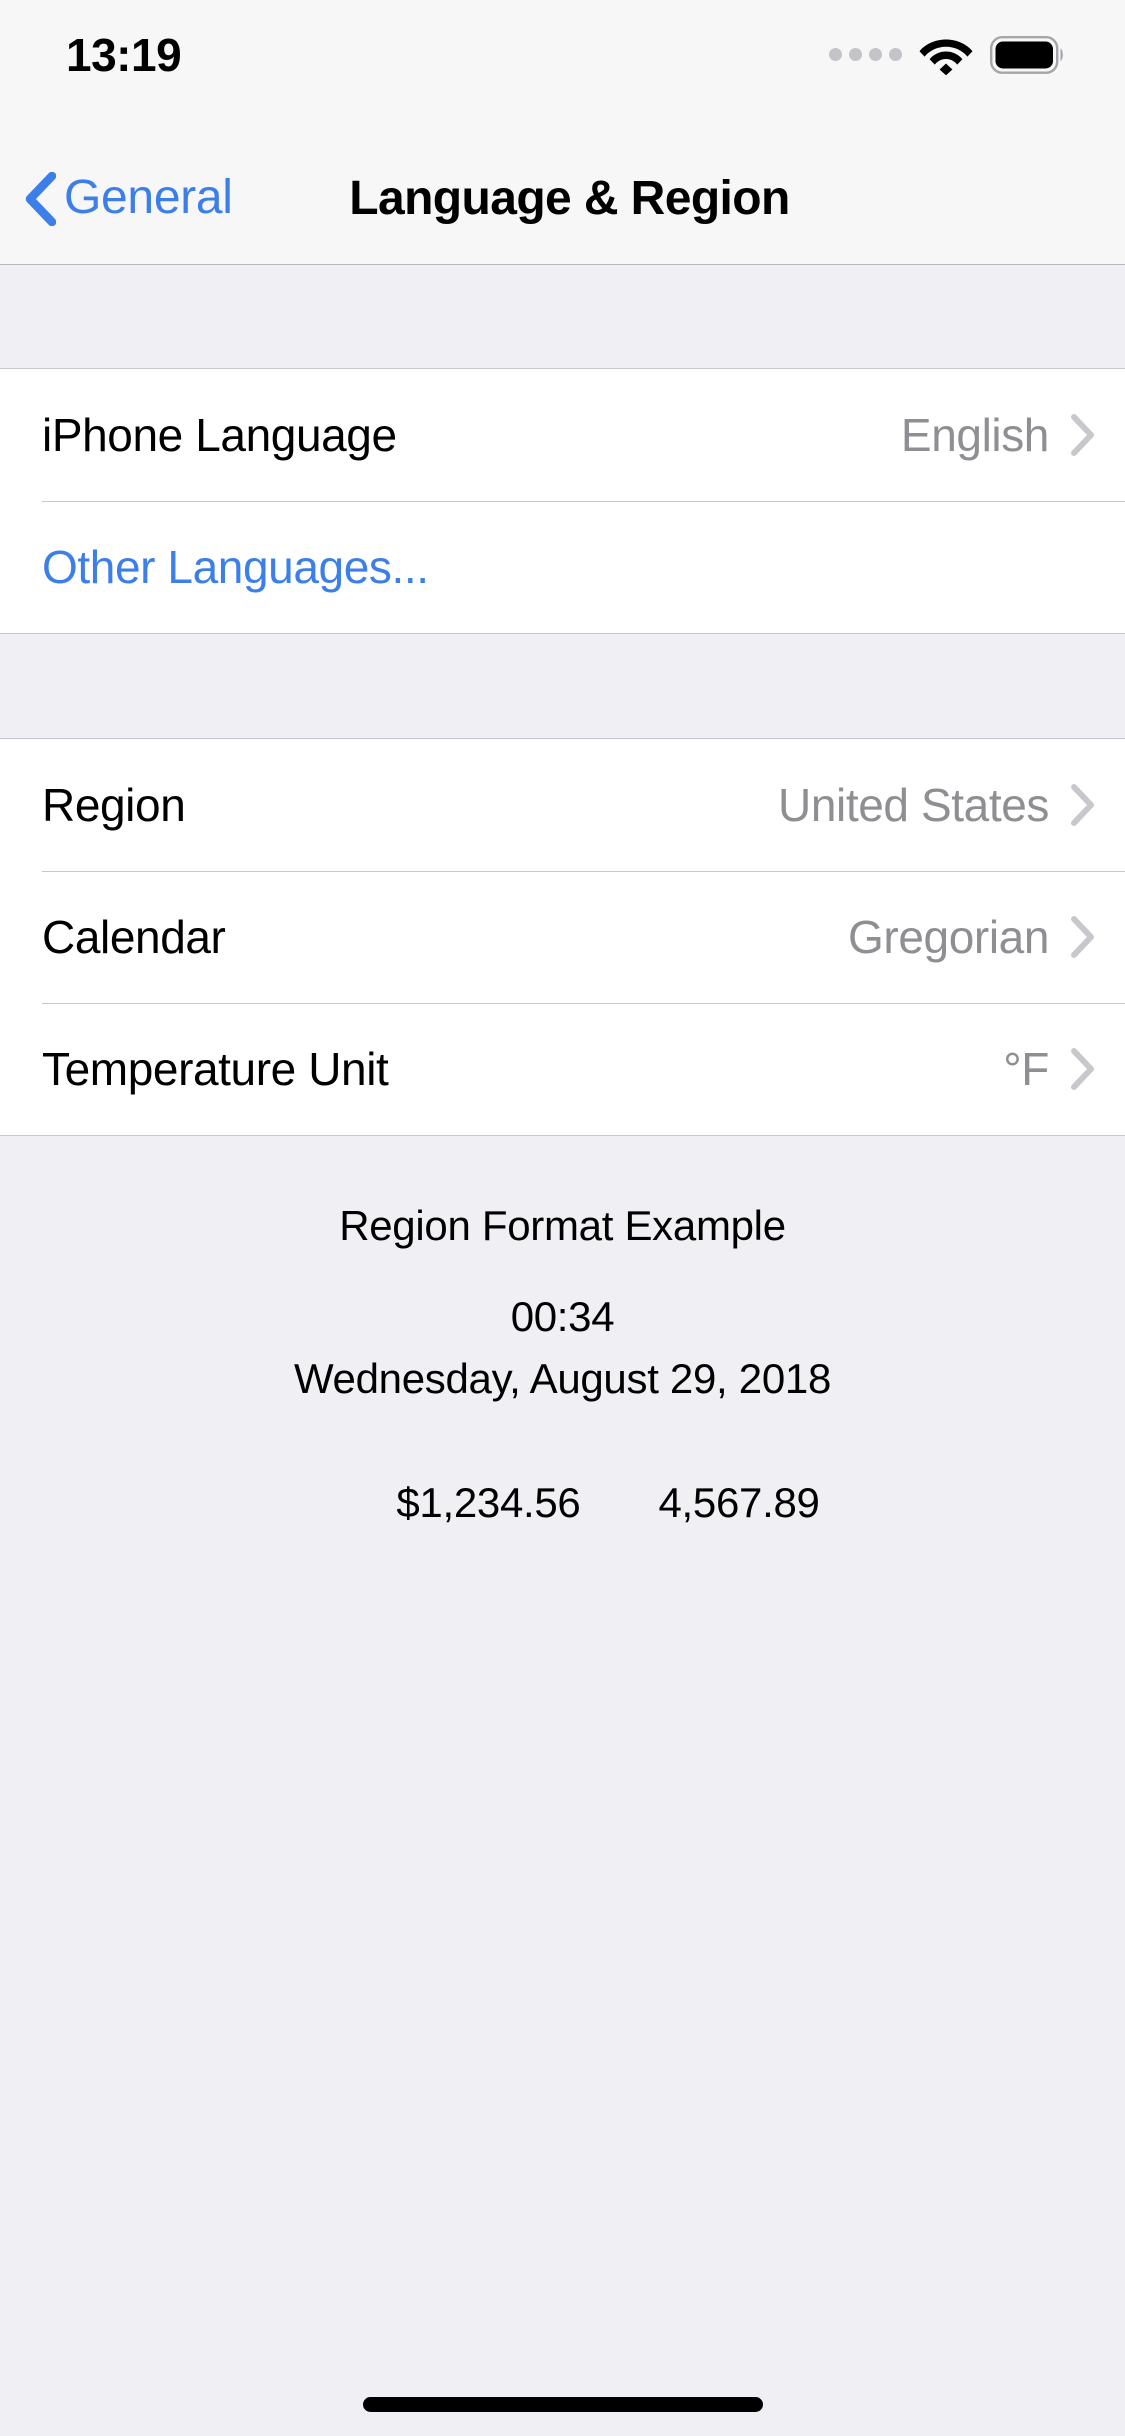  Describe the element at coordinates (562, 2404) in the screenshot. I see `home-indicator` at that location.